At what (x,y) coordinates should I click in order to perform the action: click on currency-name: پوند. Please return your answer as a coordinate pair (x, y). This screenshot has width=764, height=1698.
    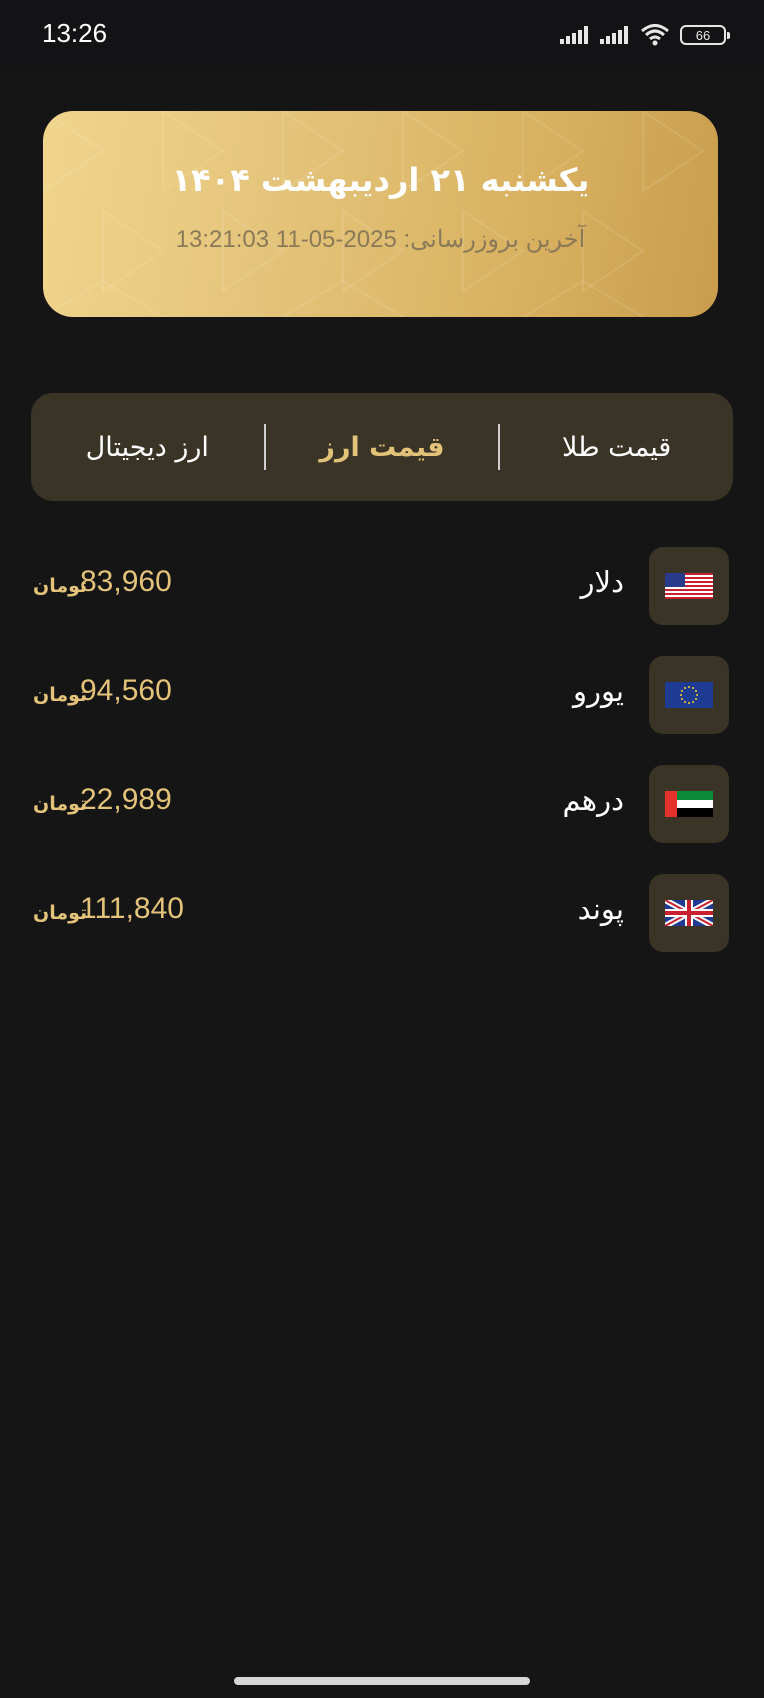
    Looking at the image, I should click on (600, 909).